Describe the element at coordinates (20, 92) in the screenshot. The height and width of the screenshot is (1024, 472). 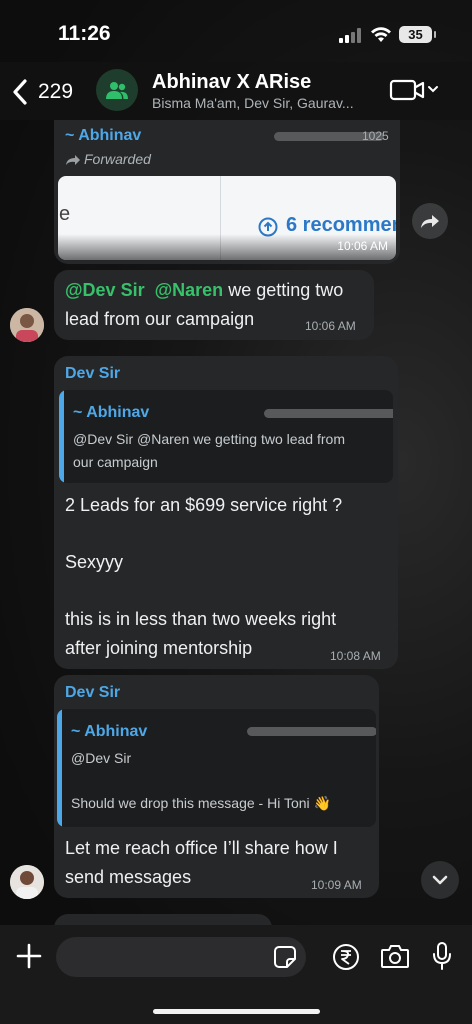
I see `back-chevron-icon` at that location.